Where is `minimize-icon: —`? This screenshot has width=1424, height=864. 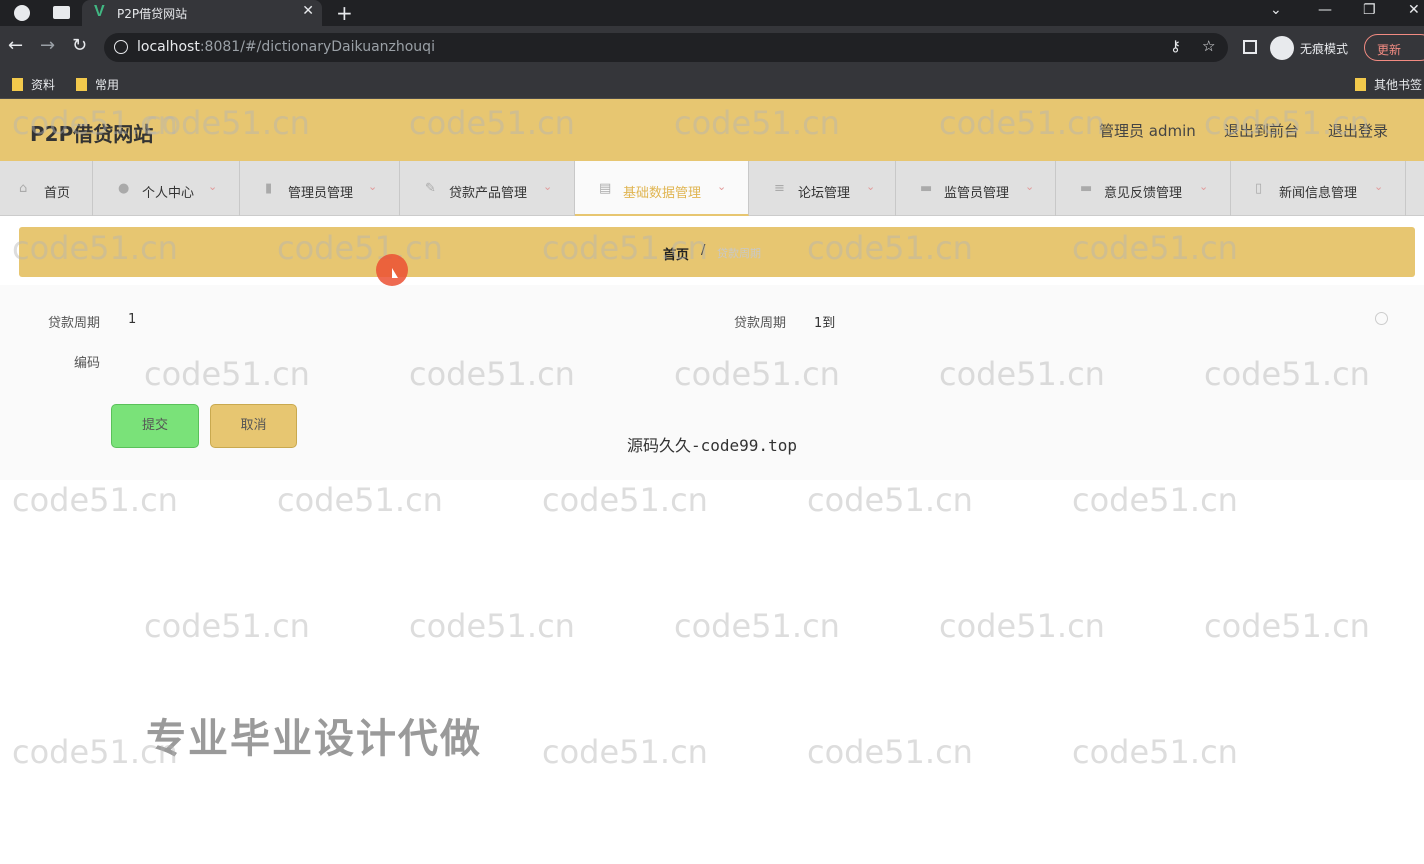
minimize-icon: — is located at coordinates (1325, 10).